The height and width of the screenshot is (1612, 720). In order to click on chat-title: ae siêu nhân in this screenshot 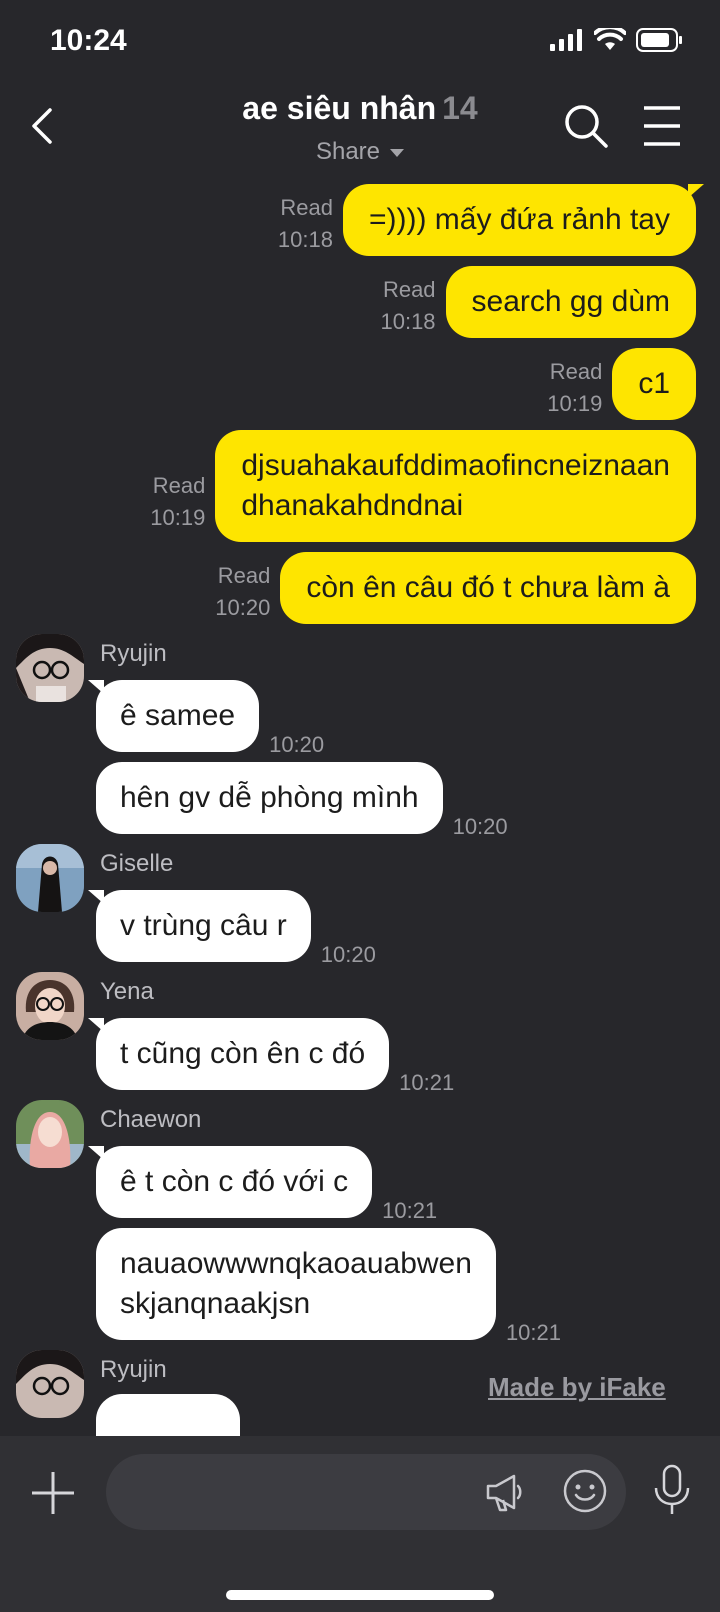, I will do `click(339, 108)`.